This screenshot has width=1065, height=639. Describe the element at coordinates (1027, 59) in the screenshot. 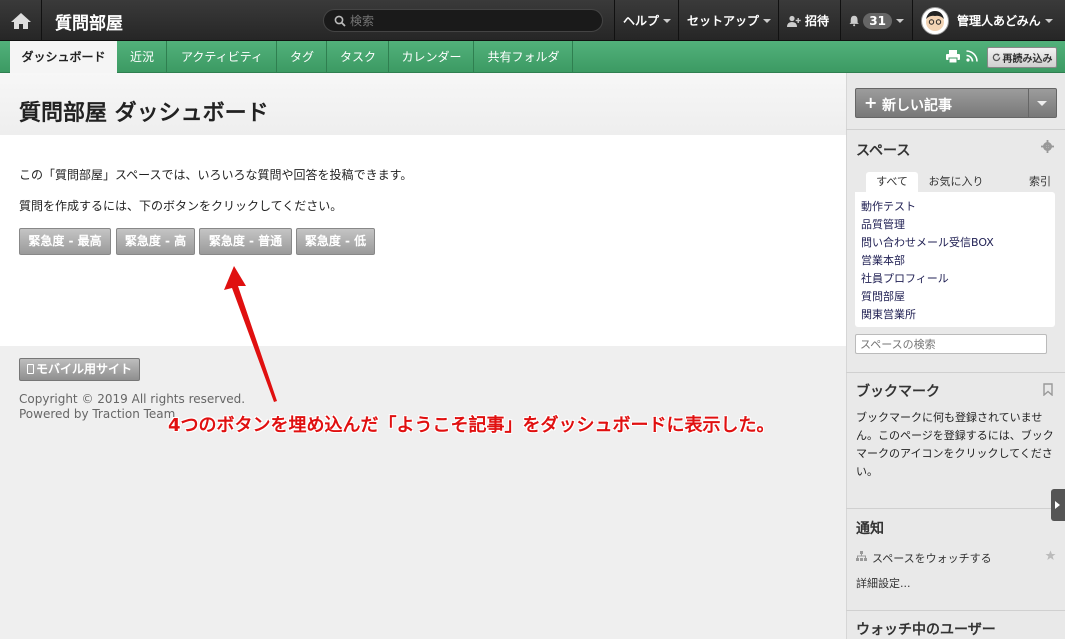

I see `reload-label: 再読み込み` at that location.